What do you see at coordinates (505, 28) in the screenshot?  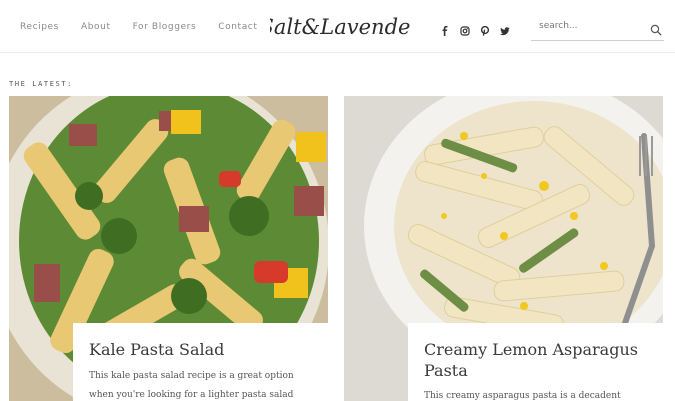 I see `twitter-icon` at bounding box center [505, 28].